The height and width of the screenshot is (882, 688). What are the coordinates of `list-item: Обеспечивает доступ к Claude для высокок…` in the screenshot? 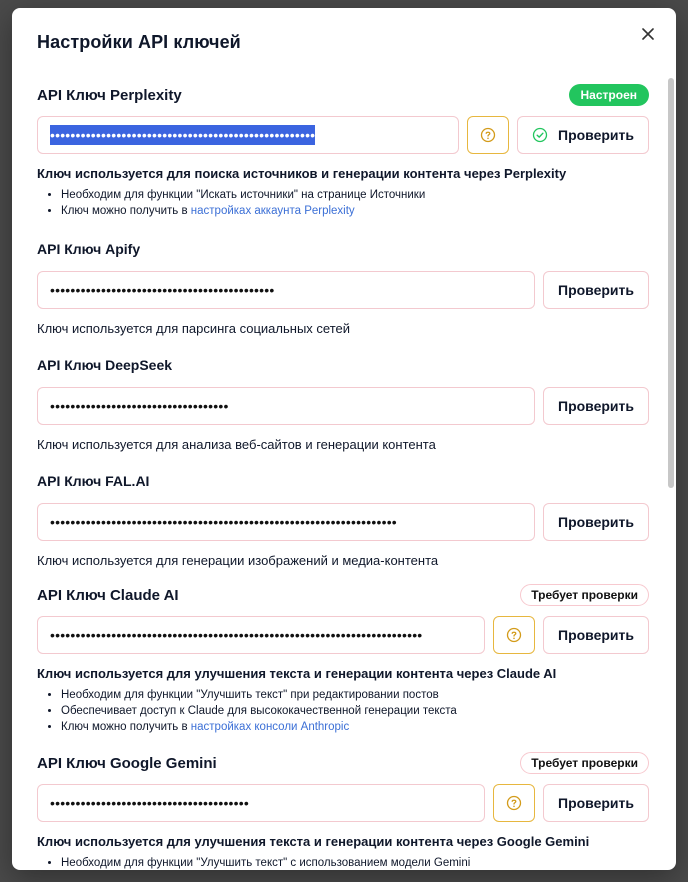 It's located at (355, 711).